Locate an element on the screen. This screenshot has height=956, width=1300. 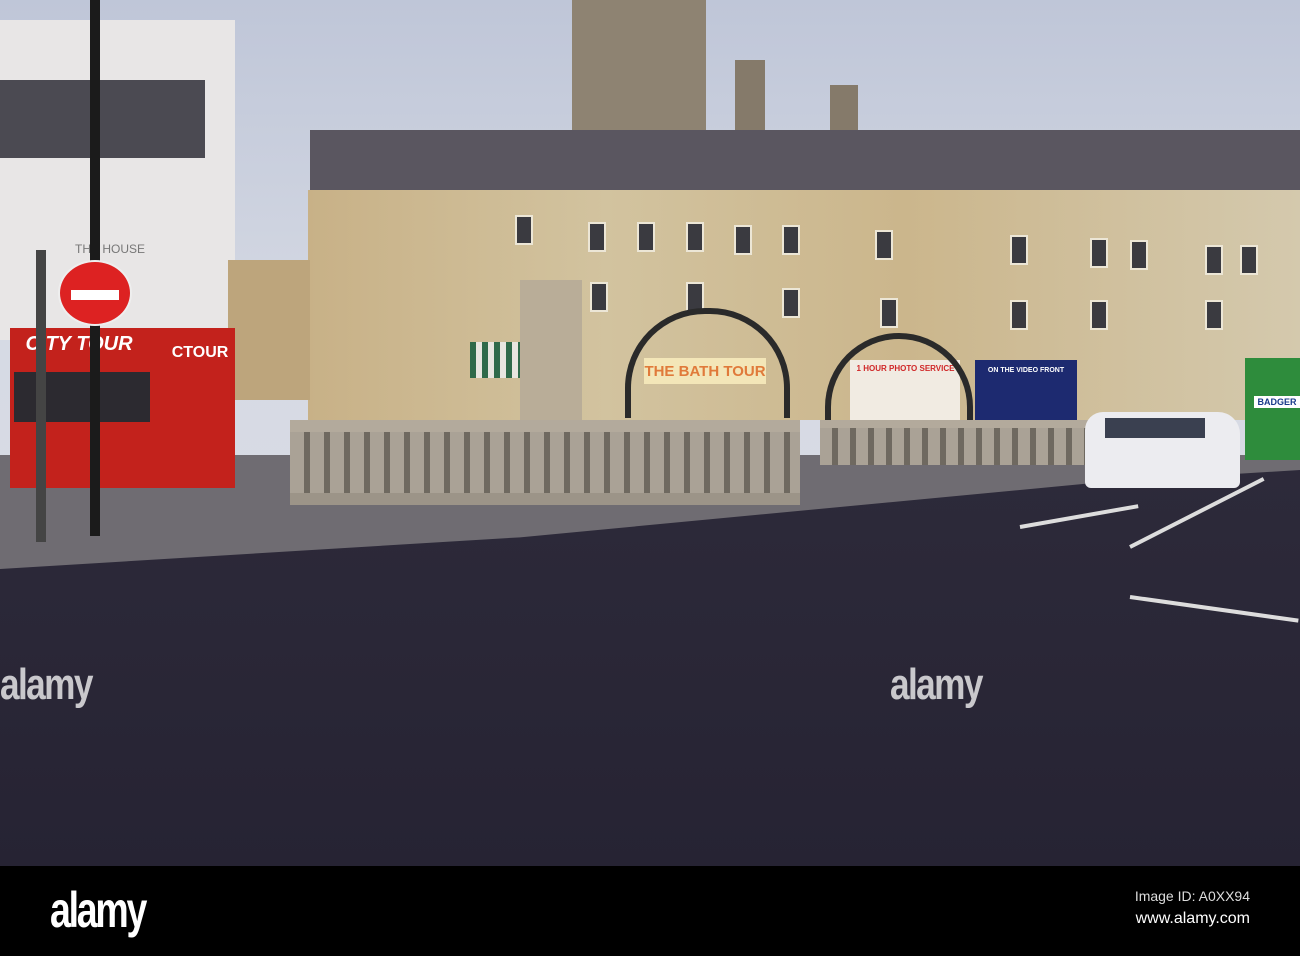
bus-side-sign: CTOUR is located at coordinates (200, 352).